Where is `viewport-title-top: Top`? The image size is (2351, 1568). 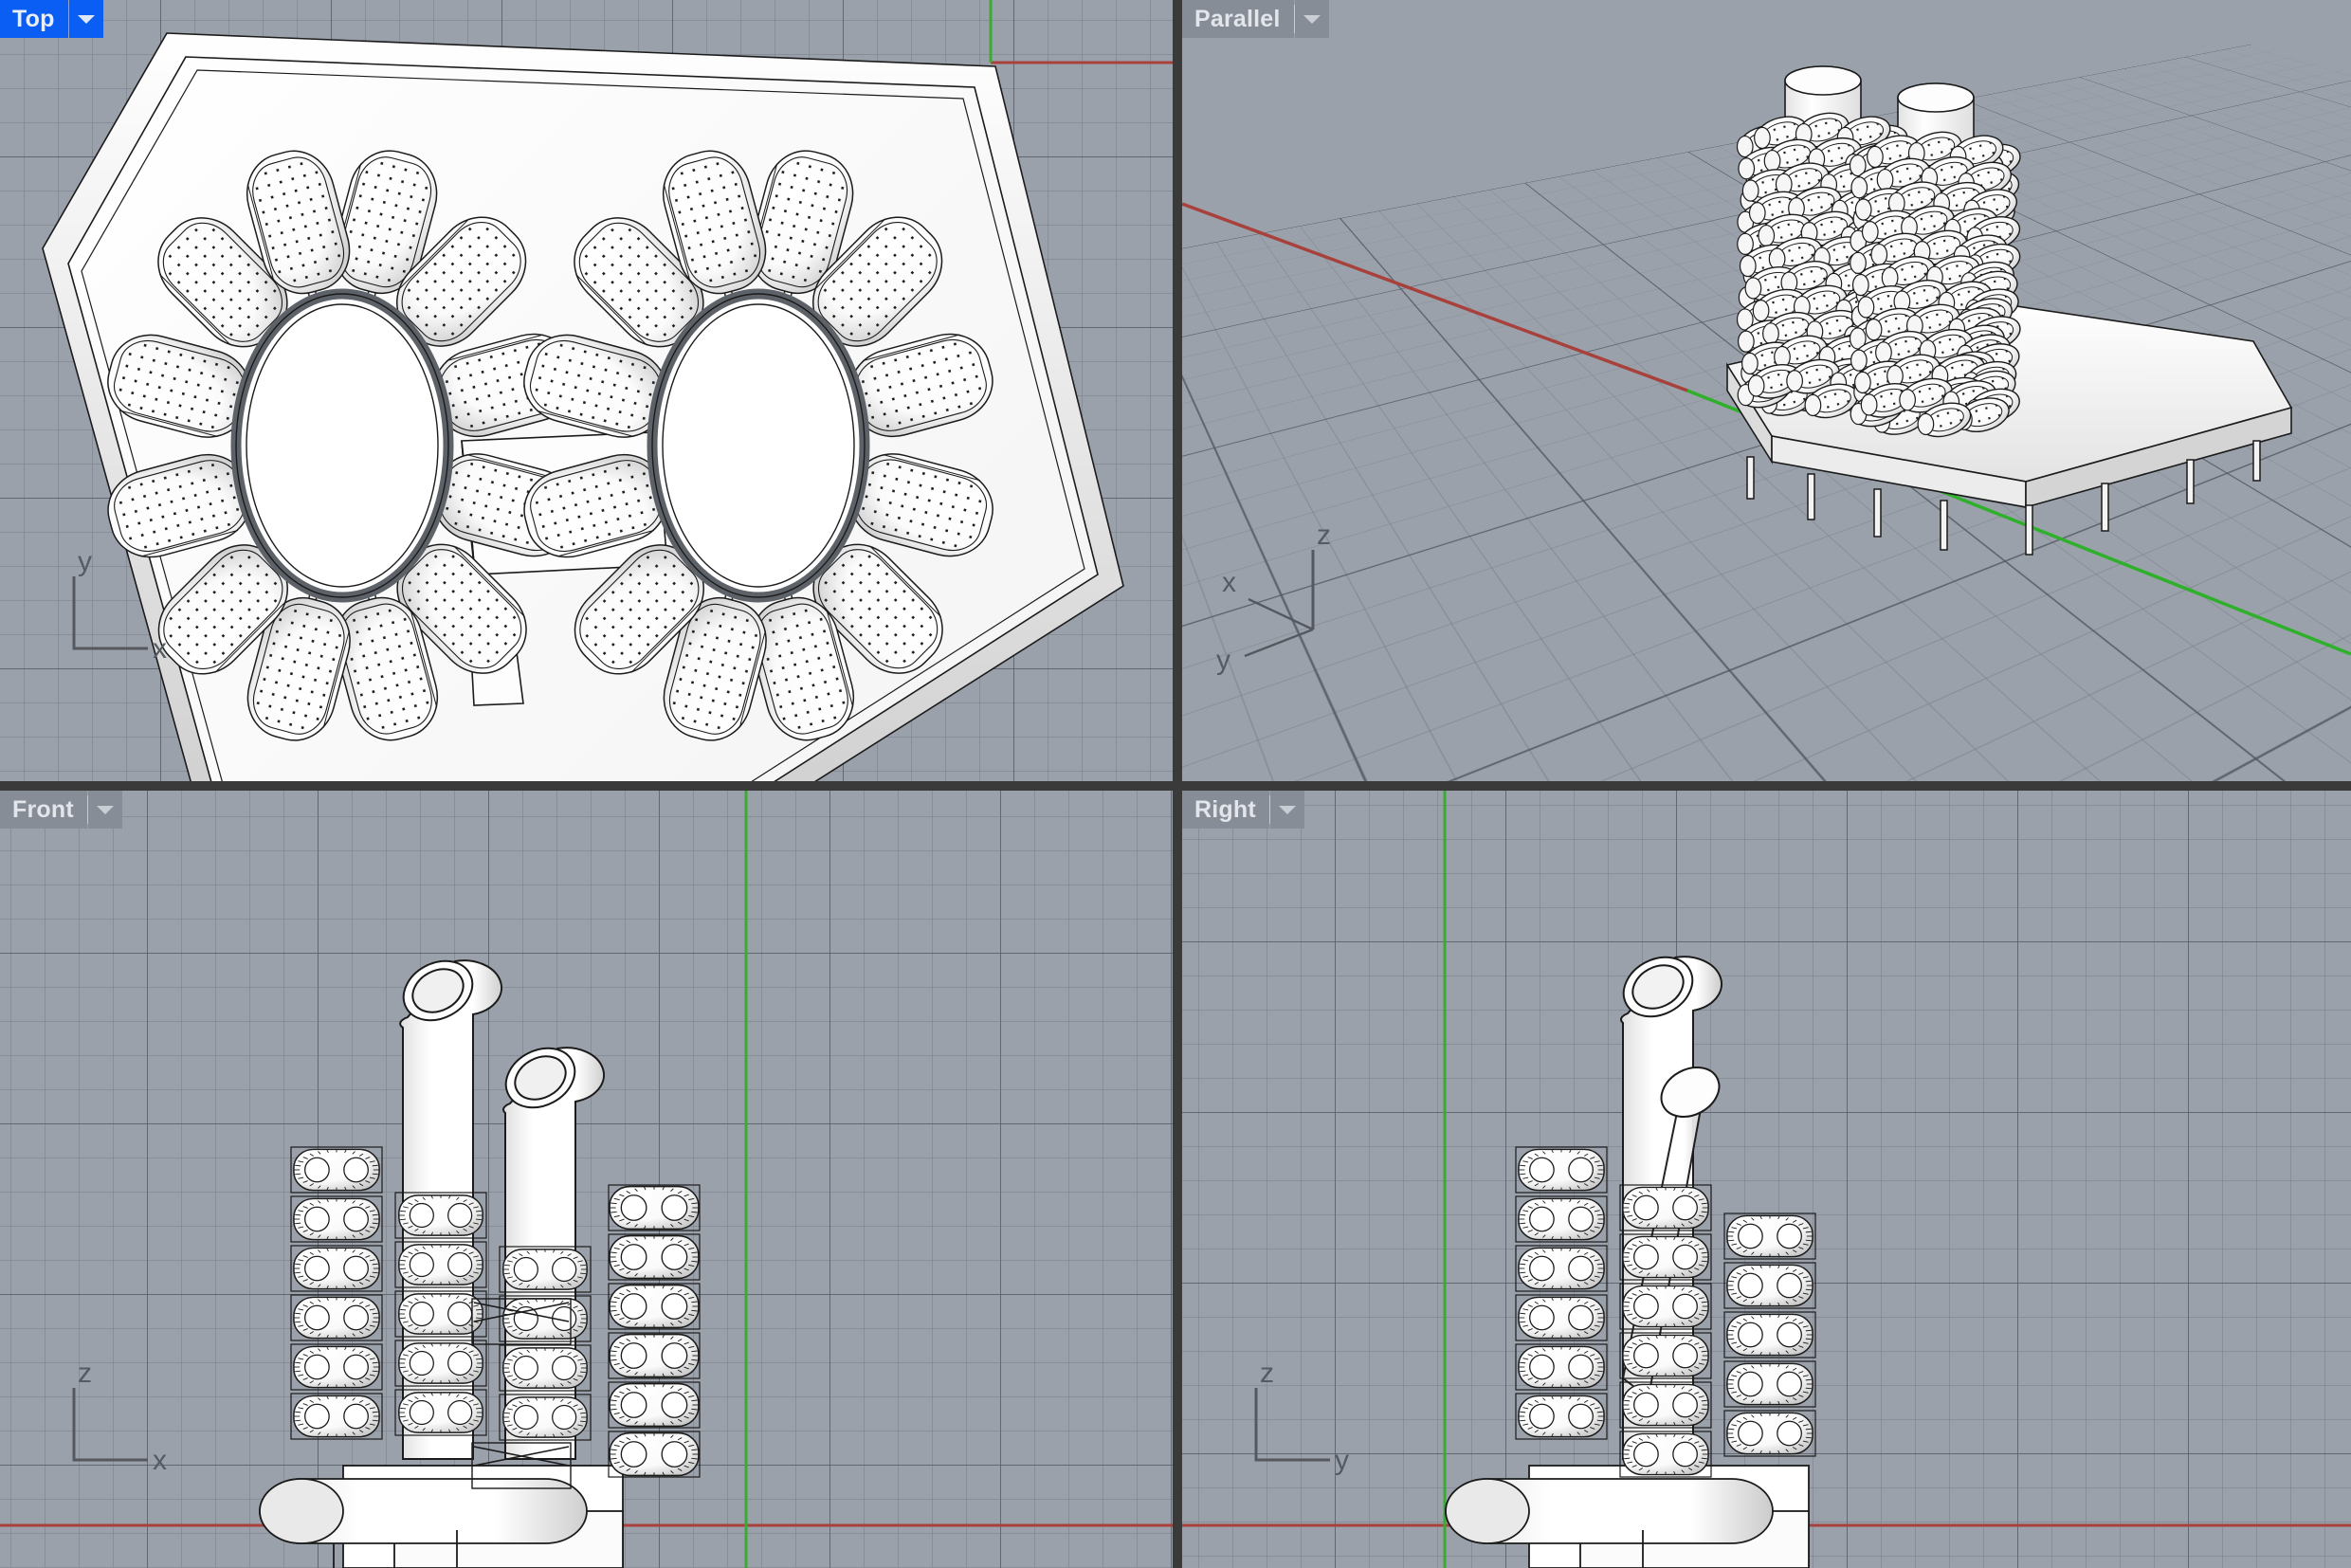 viewport-title-top: Top is located at coordinates (52, 19).